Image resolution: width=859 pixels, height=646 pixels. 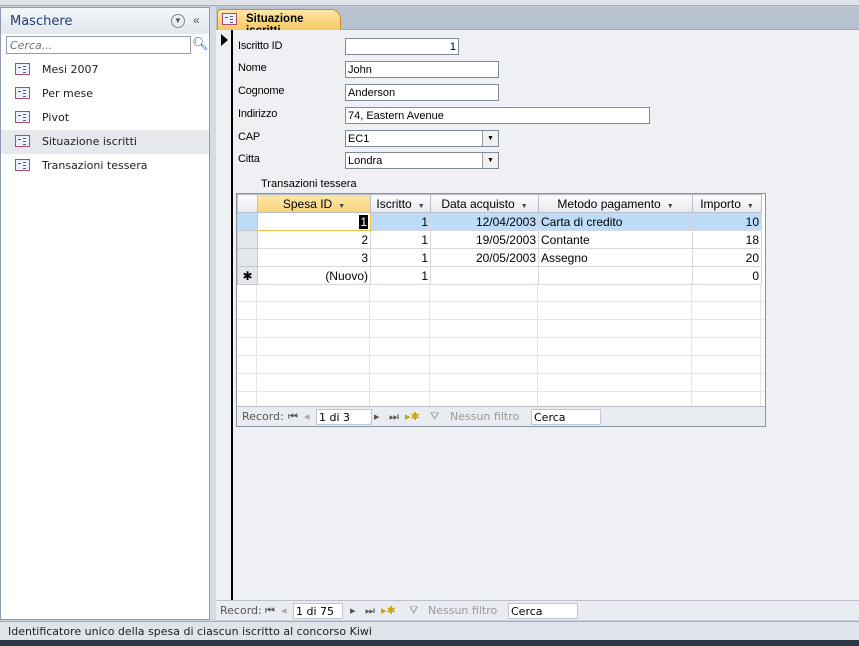 I want to click on table-row: 1 1 12/04/2003 Carta di credito 10, so click(x=499, y=221).